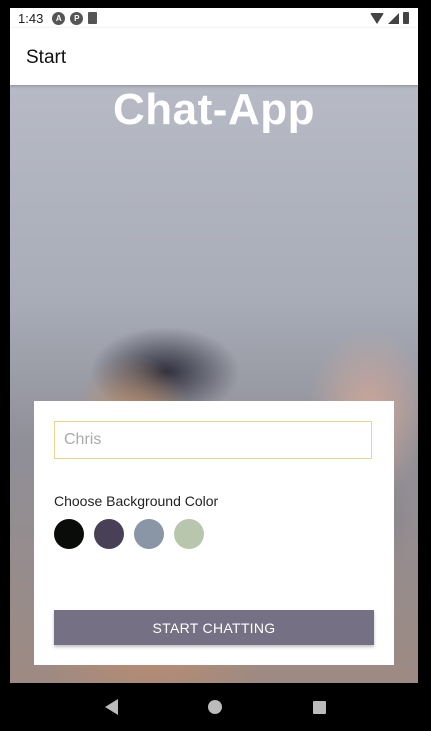  I want to click on navigation-bar, so click(215, 707).